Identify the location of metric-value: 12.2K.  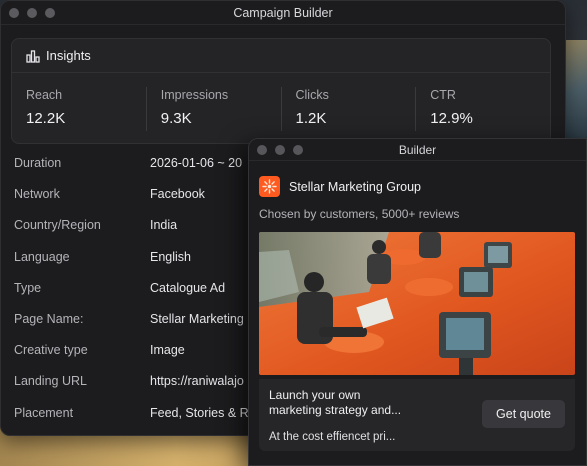
(46, 118).